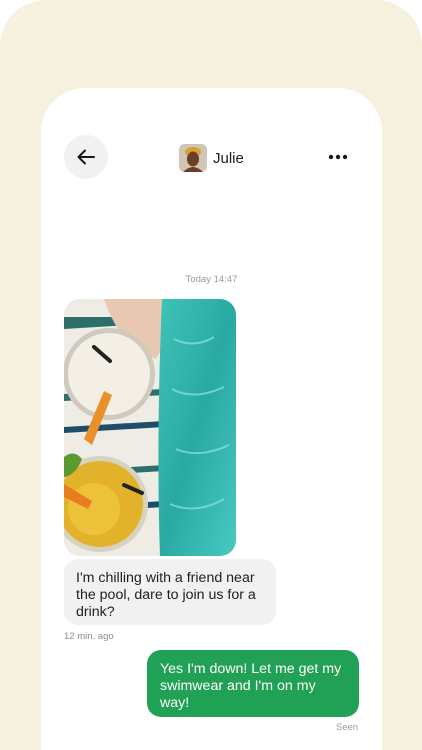  Describe the element at coordinates (193, 158) in the screenshot. I see `avatar` at that location.